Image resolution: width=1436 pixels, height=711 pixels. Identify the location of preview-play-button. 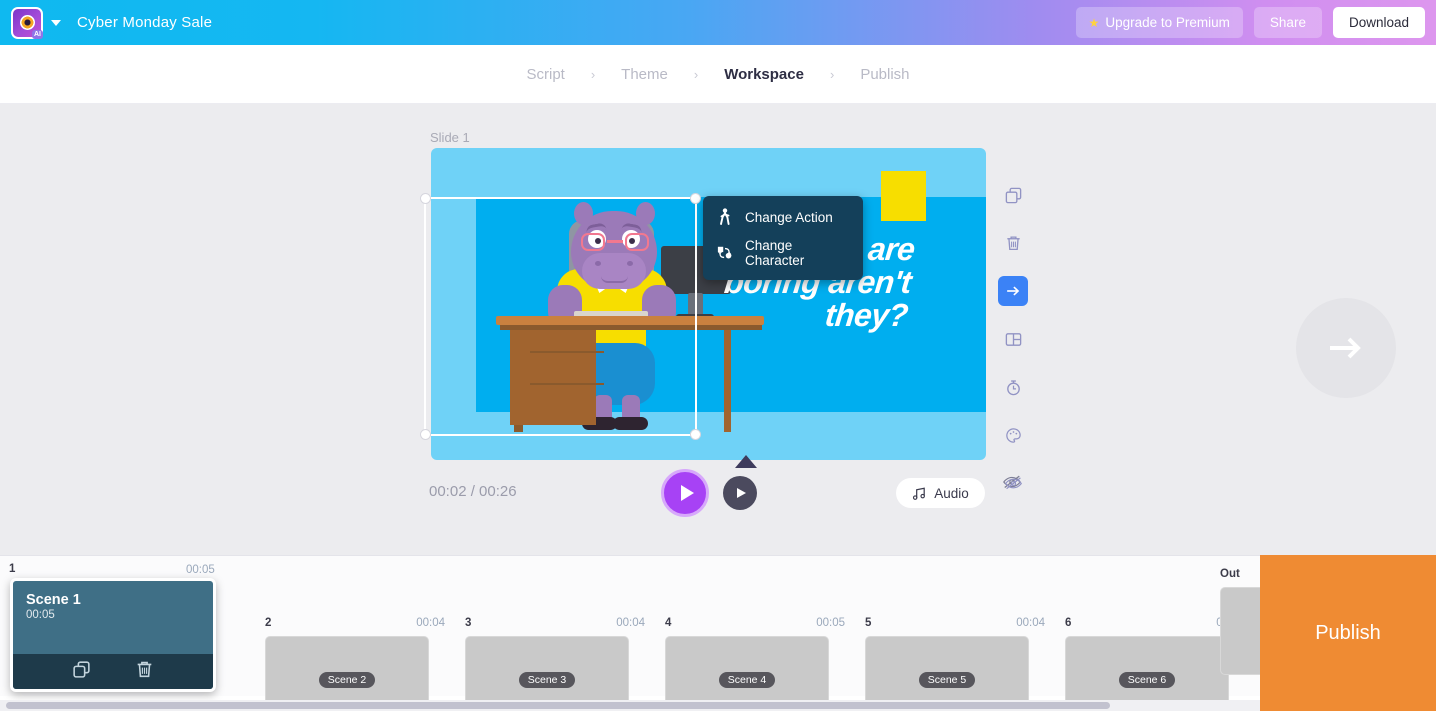
(740, 493).